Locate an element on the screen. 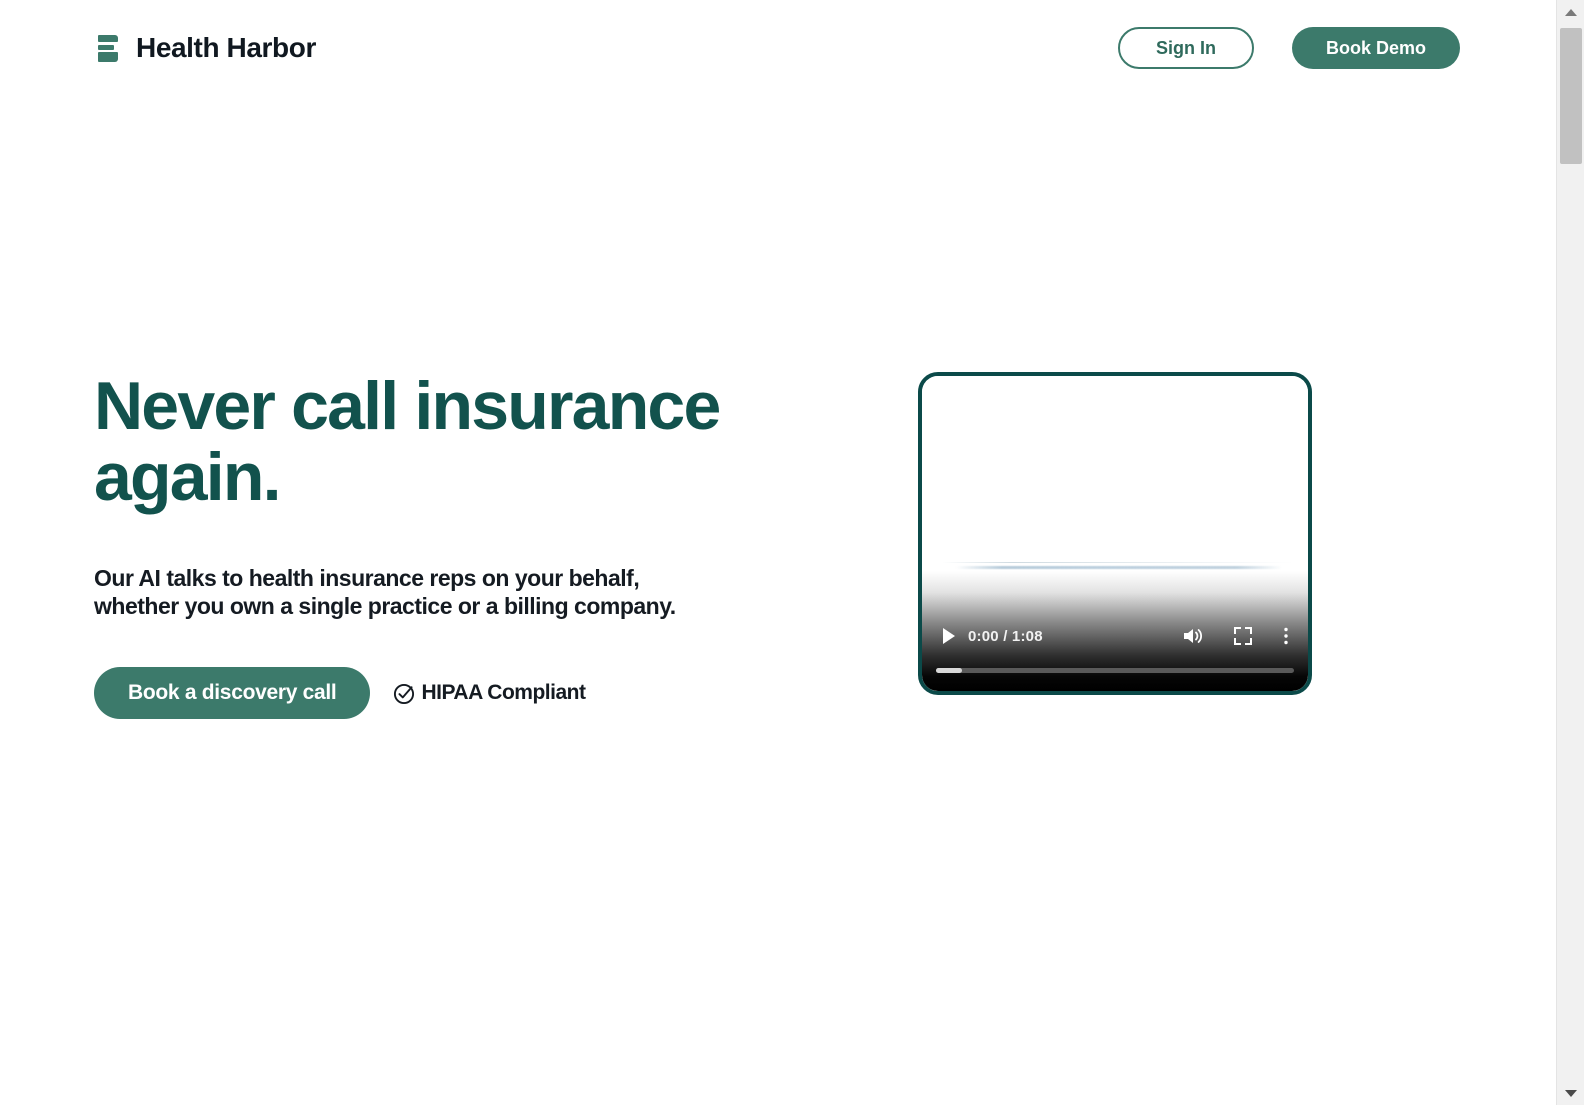 This screenshot has height=1105, width=1584. brand-name: Health Harbor is located at coordinates (226, 47).